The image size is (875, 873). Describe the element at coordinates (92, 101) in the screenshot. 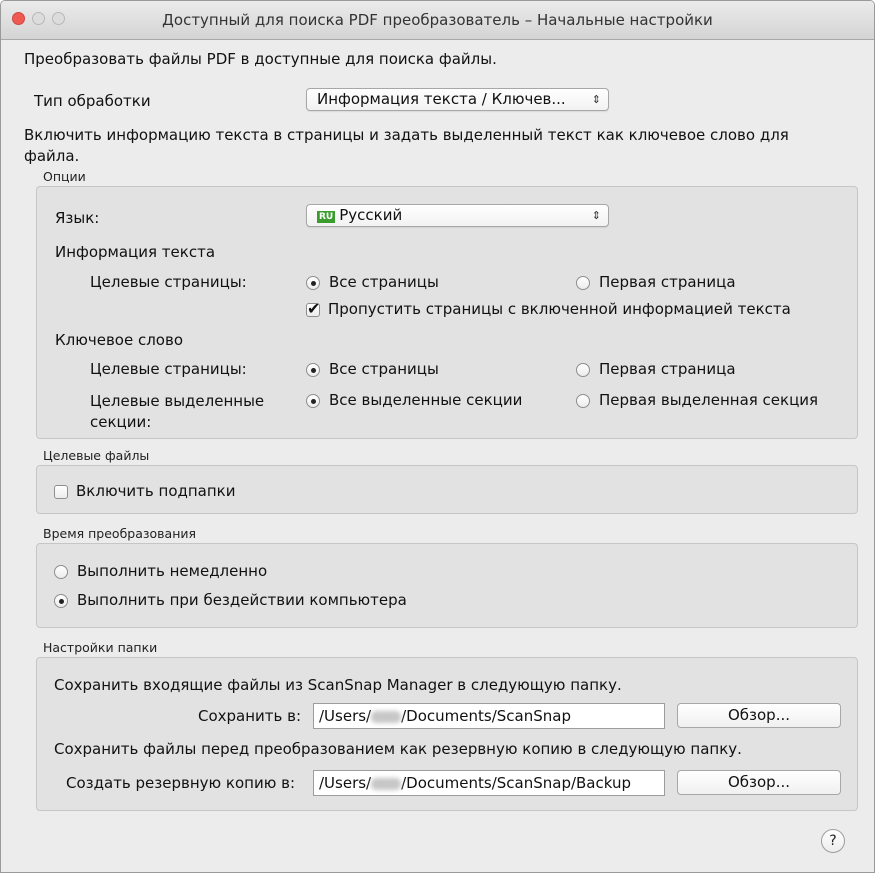

I see `processing-type-label: Тип обработки` at that location.